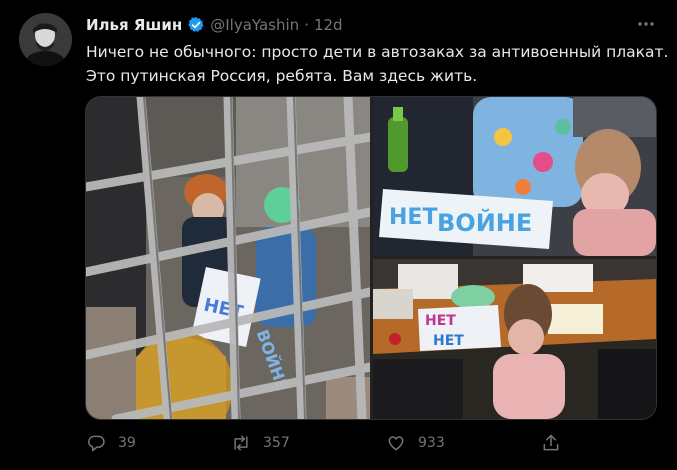 Image resolution: width=677 pixels, height=470 pixels. Describe the element at coordinates (440, 321) in the screenshot. I see `photo3-sign-text-1: НЕТ` at that location.